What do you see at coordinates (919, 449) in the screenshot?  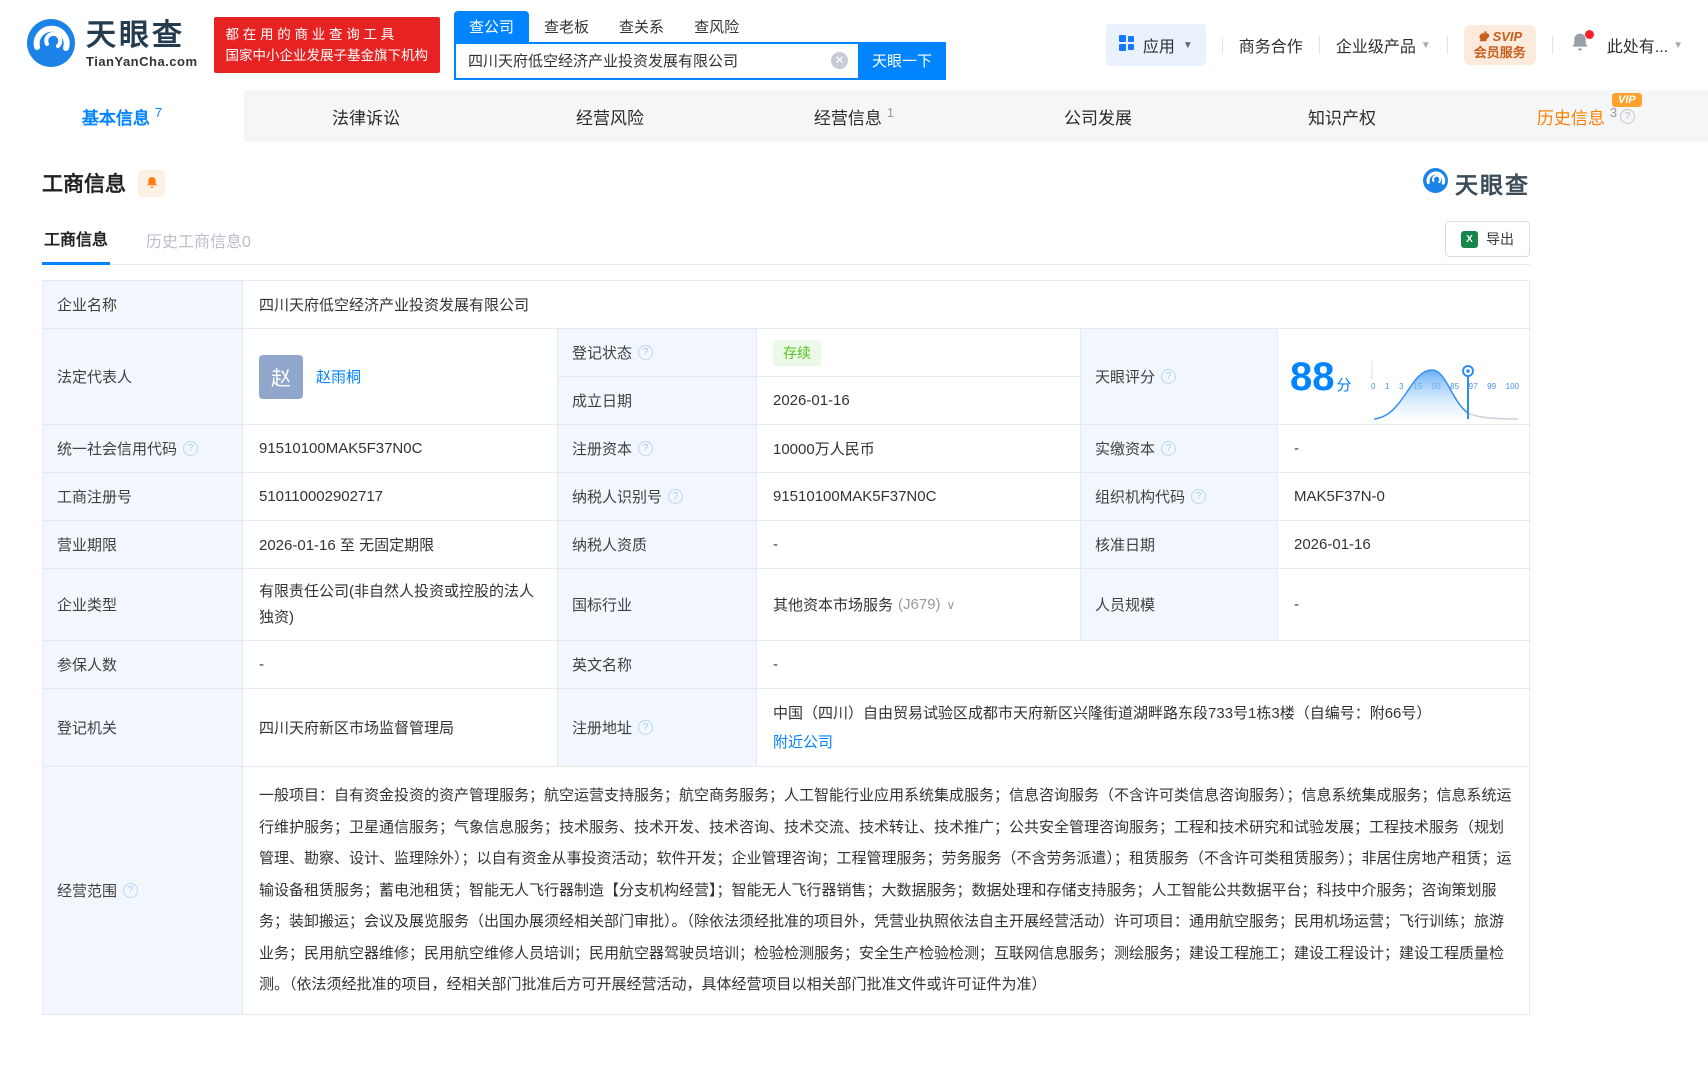 I see `field-value-registered-capital: 10000万人民币` at bounding box center [919, 449].